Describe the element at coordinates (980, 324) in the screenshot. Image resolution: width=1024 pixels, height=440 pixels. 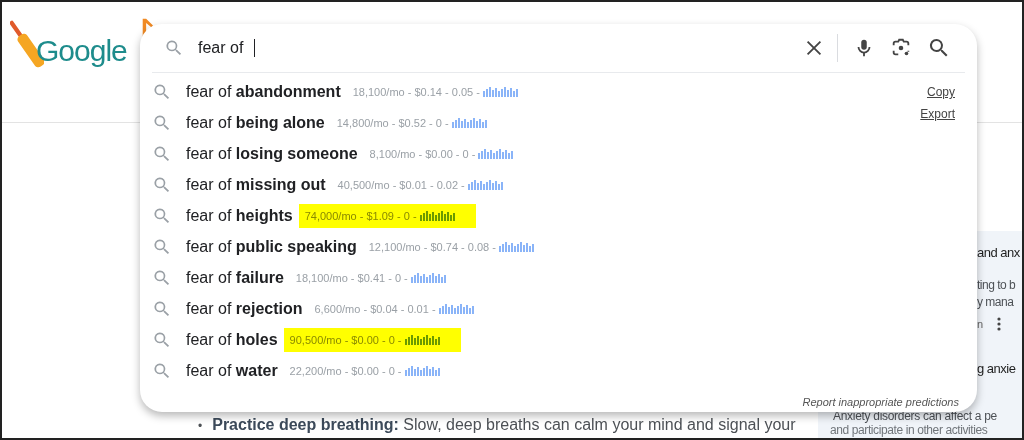
I see `source-name: n` at that location.